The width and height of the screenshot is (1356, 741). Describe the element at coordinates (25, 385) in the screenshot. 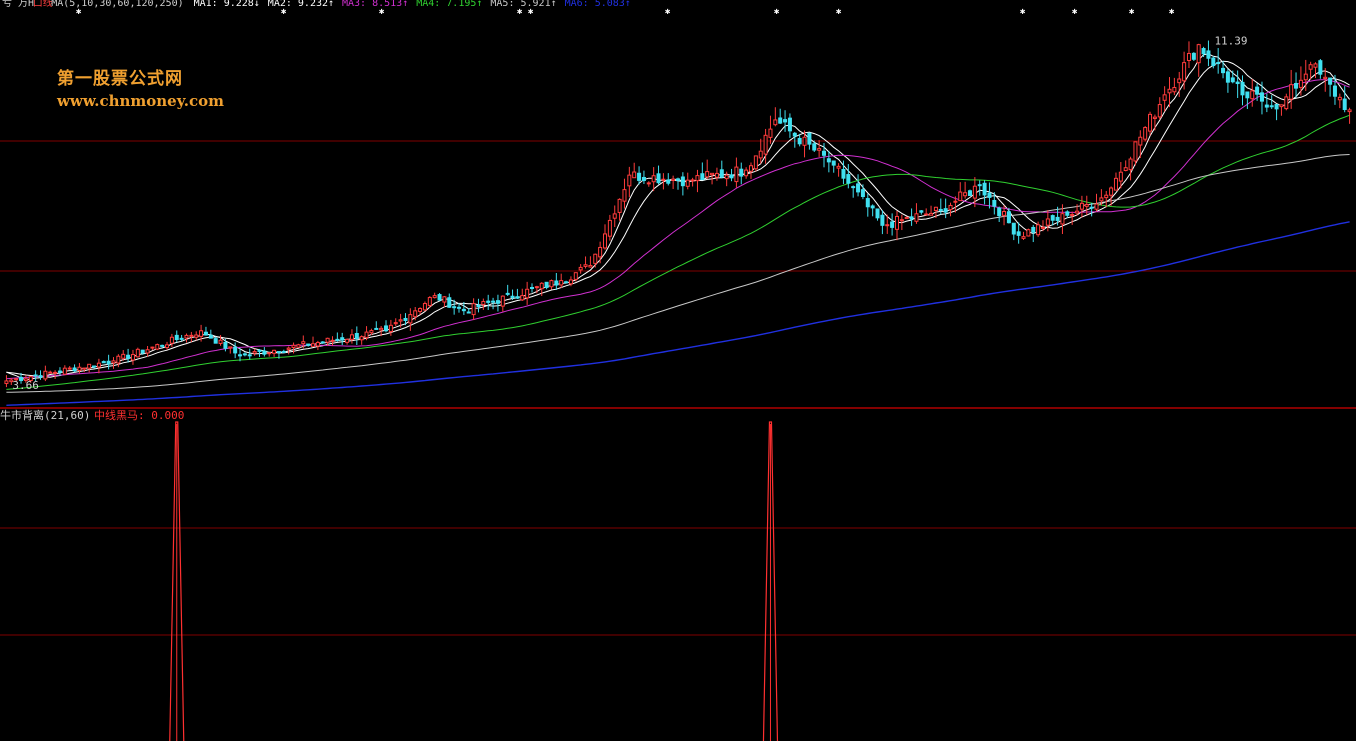

I see `low-price-label: 3.66` at that location.